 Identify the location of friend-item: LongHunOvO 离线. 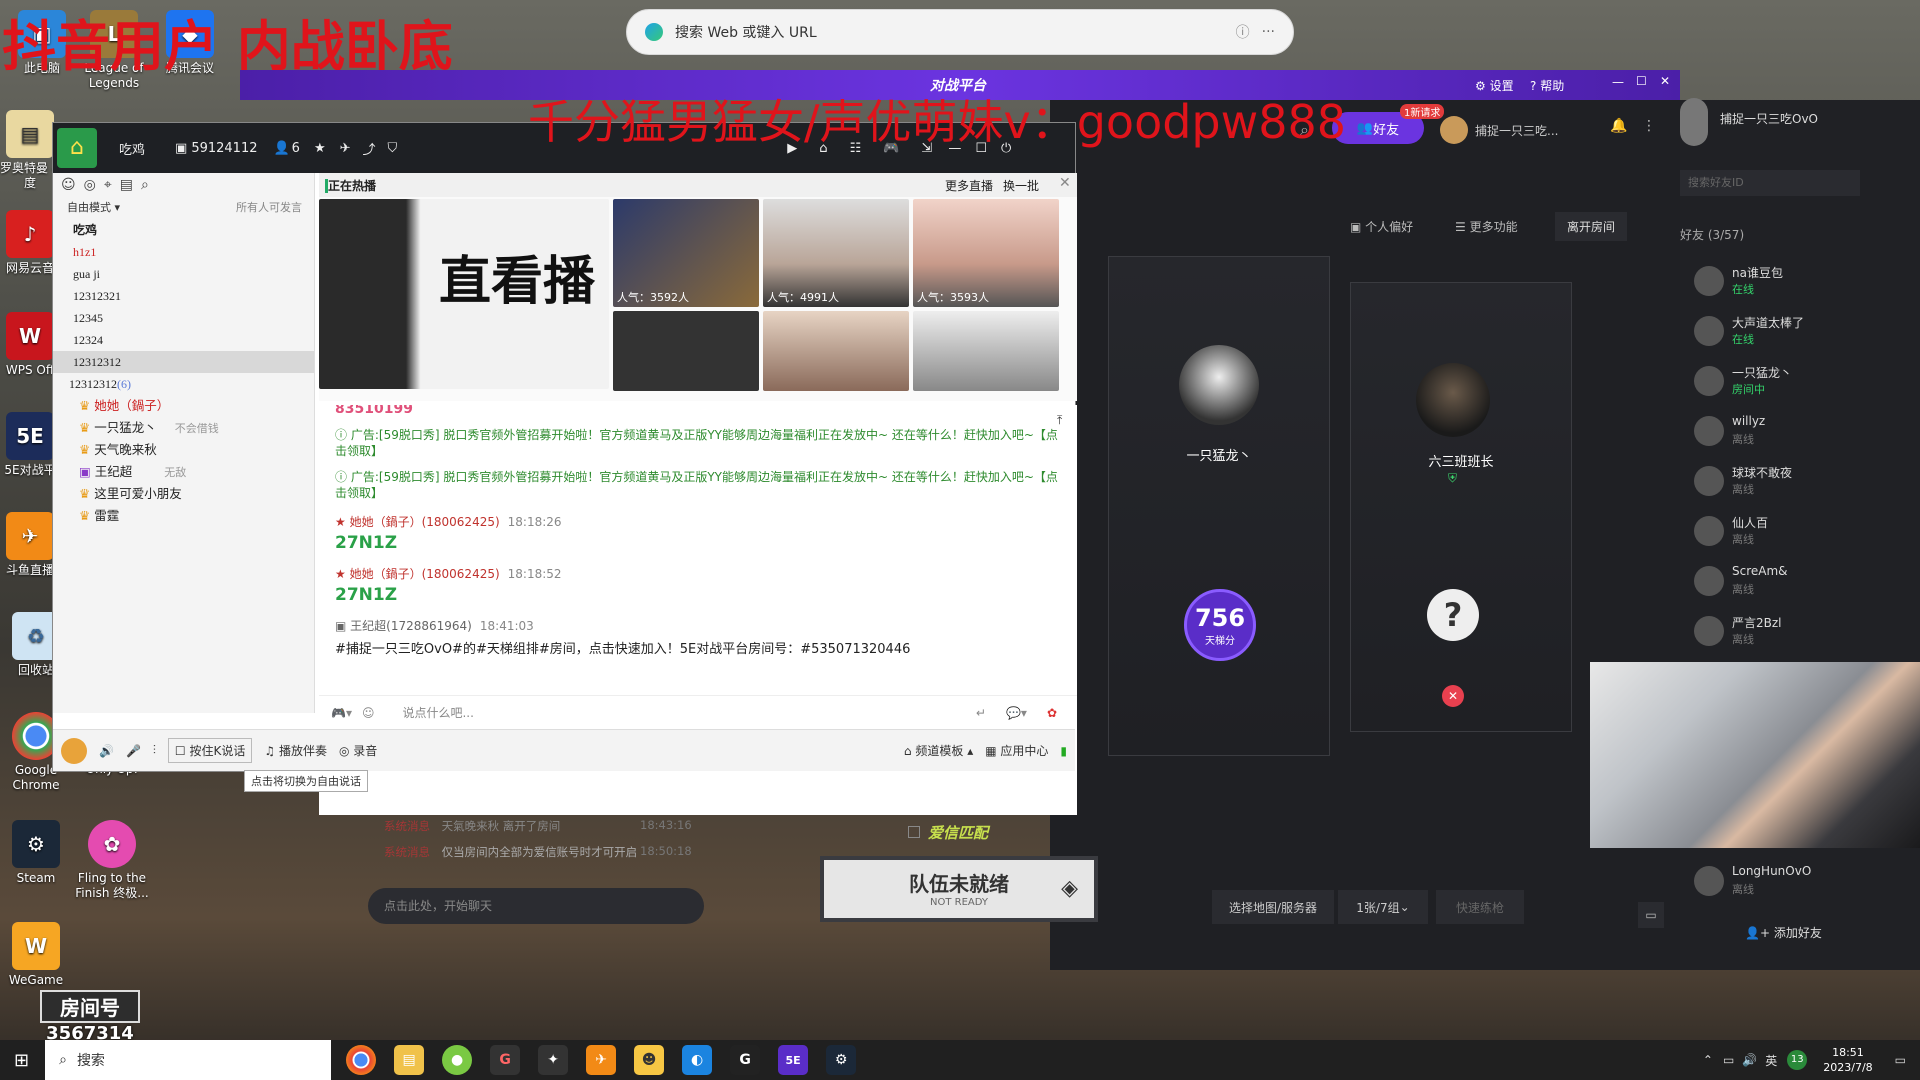
(1799, 884).